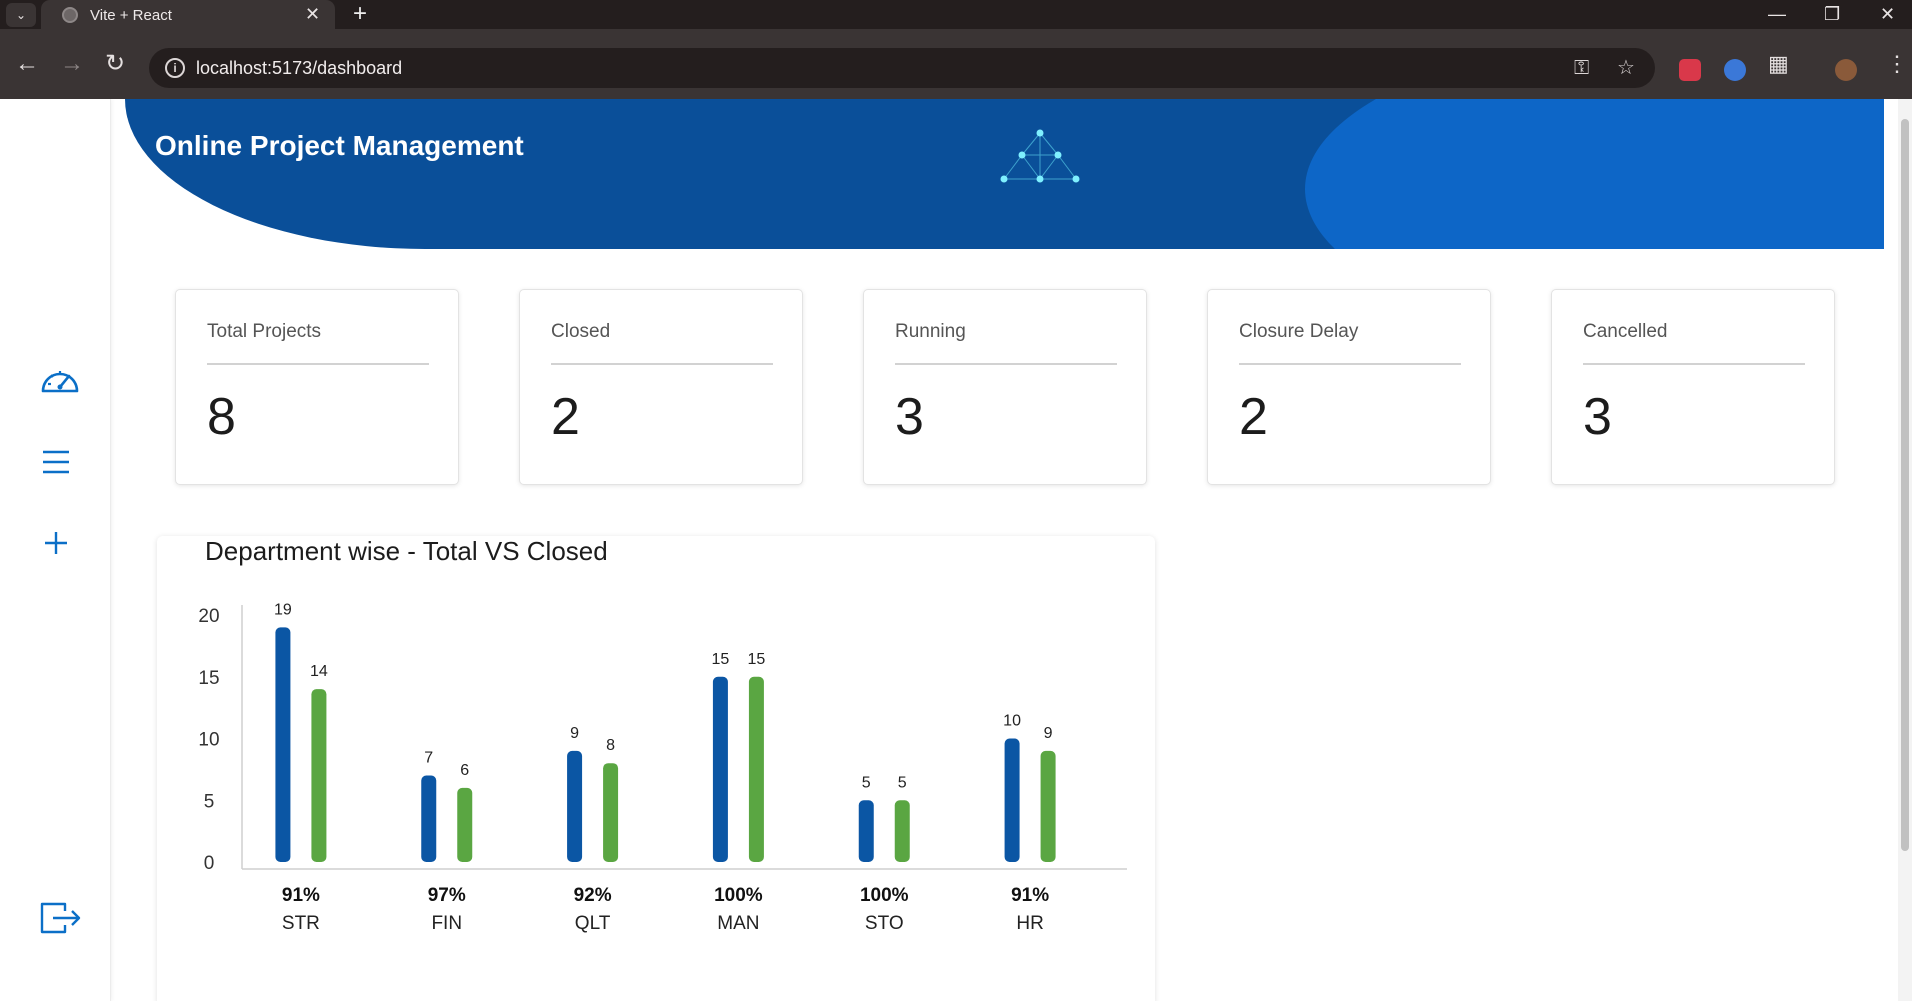 This screenshot has height=1001, width=1912. Describe the element at coordinates (1735, 70) in the screenshot. I see `extension-icon-blue` at that location.